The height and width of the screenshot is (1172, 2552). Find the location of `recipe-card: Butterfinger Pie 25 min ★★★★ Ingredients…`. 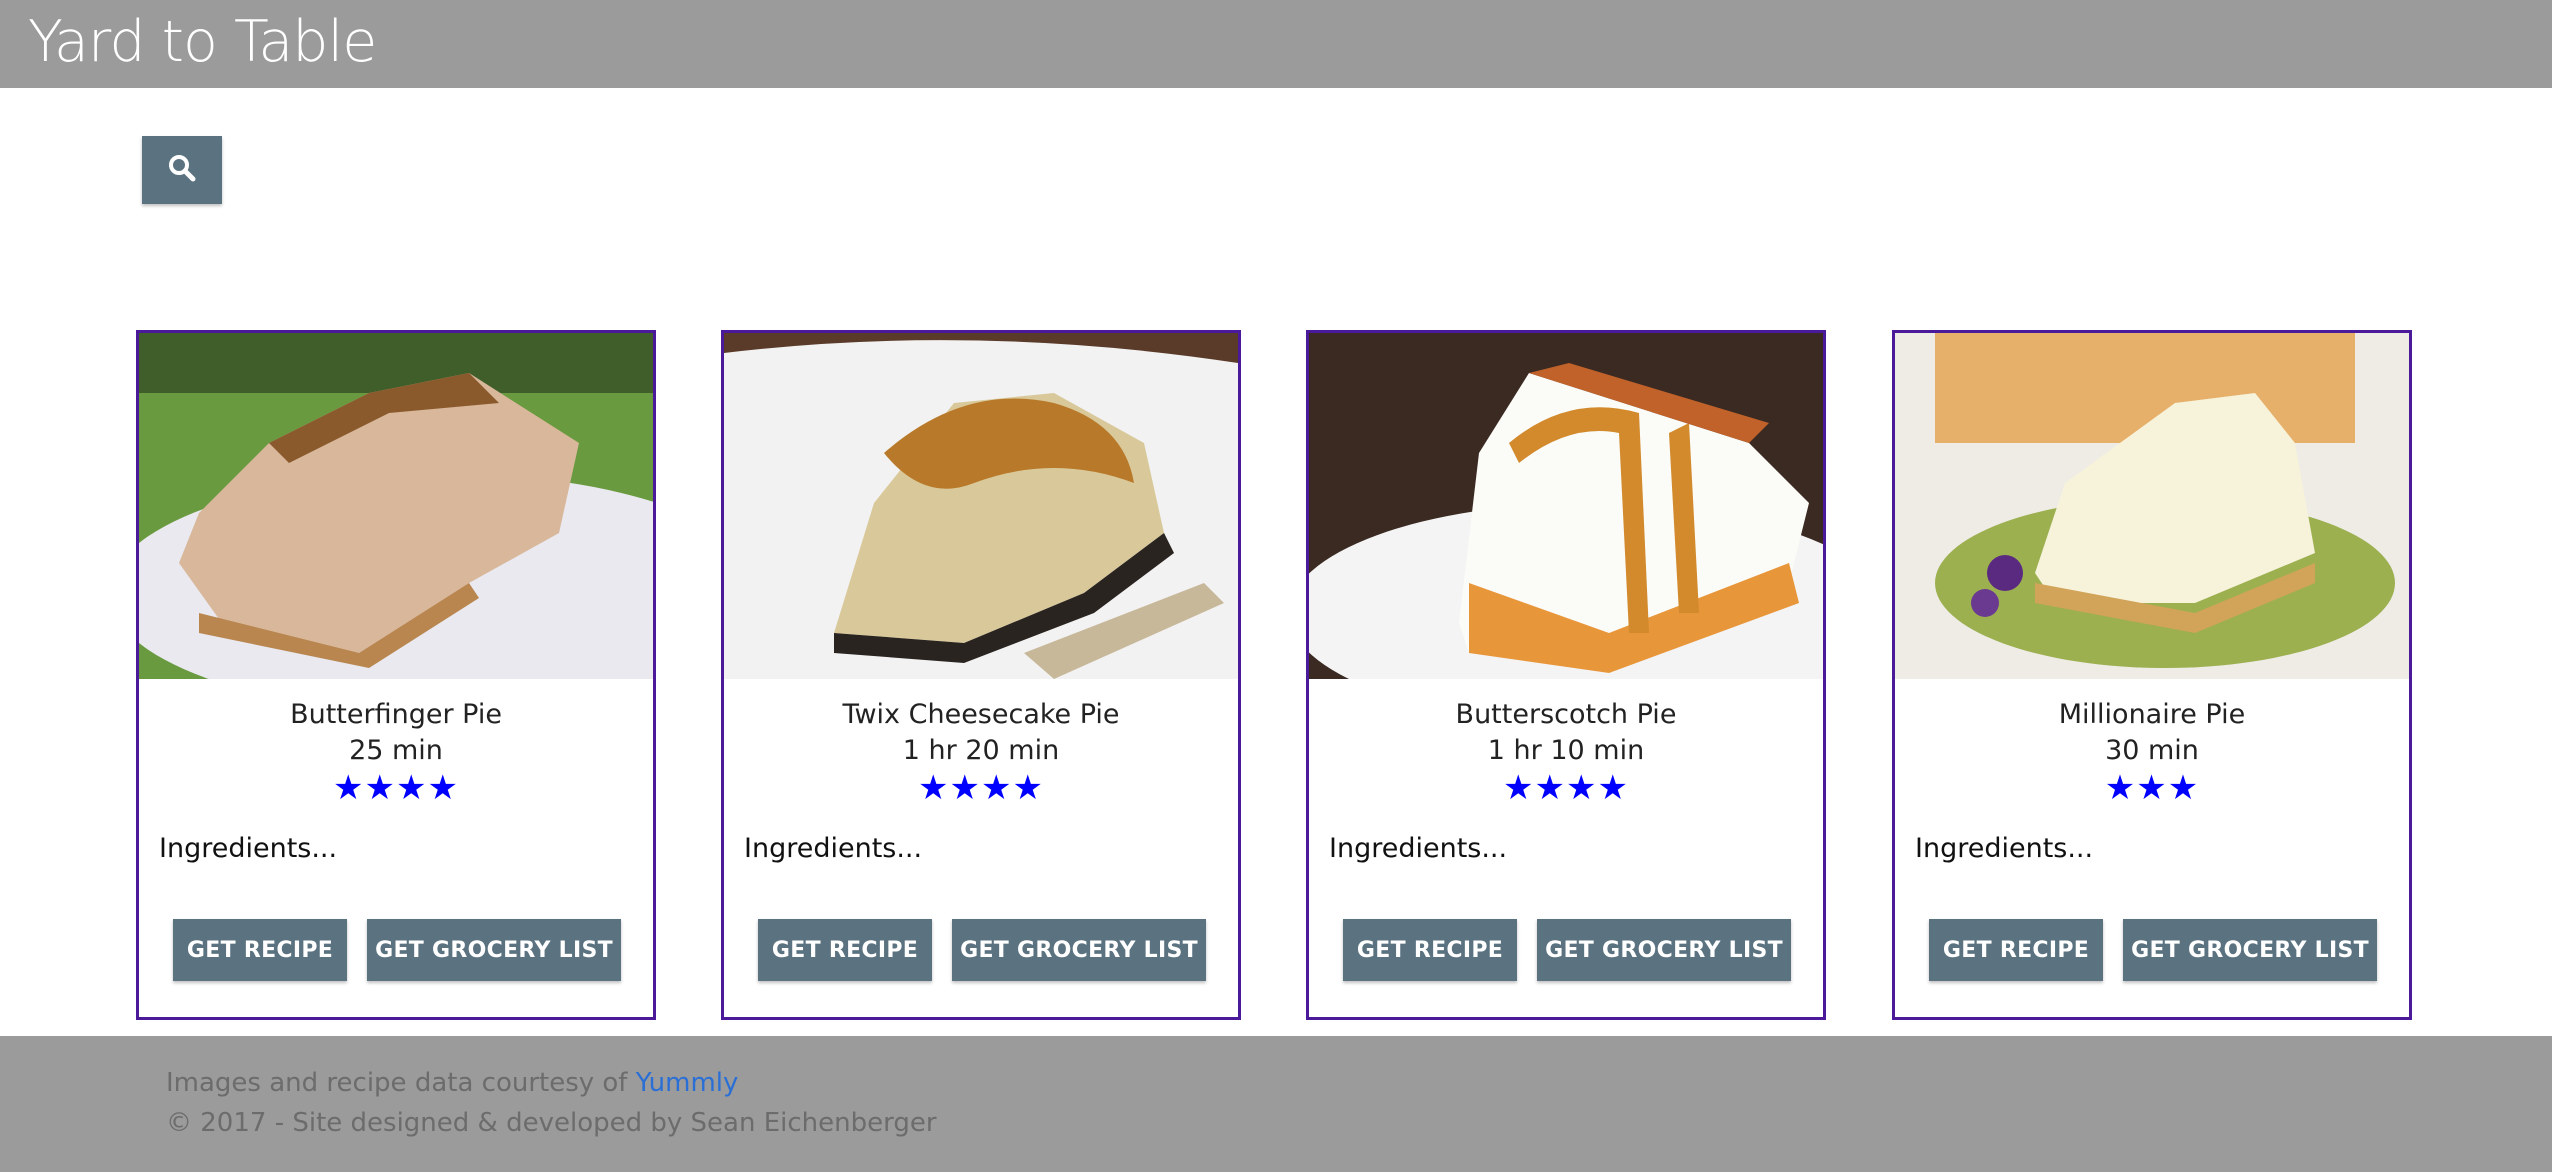

recipe-card: Butterfinger Pie 25 min ★★★★ Ingredients… is located at coordinates (396, 675).